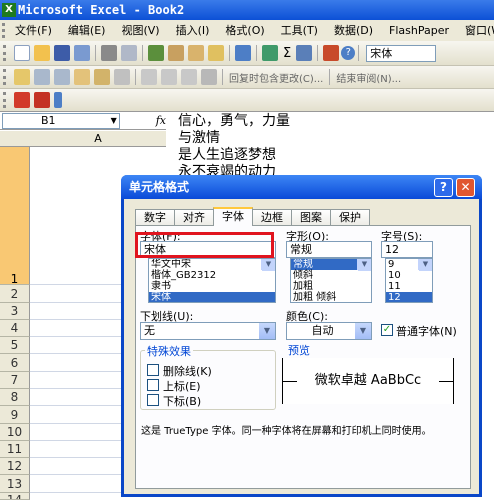 The height and width of the screenshot is (500, 494). I want to click on paste-icon, so click(196, 53).